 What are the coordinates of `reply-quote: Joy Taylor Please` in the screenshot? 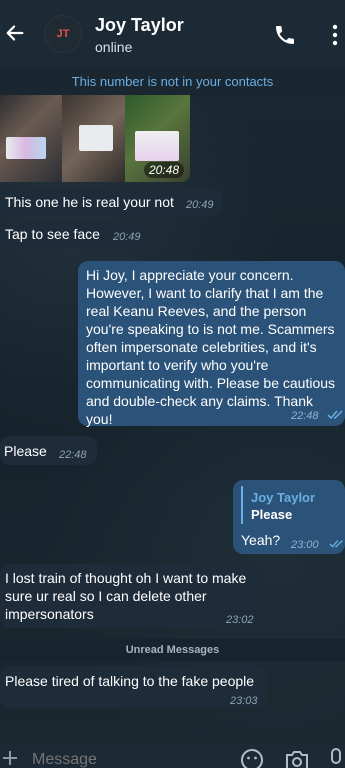 It's located at (290, 505).